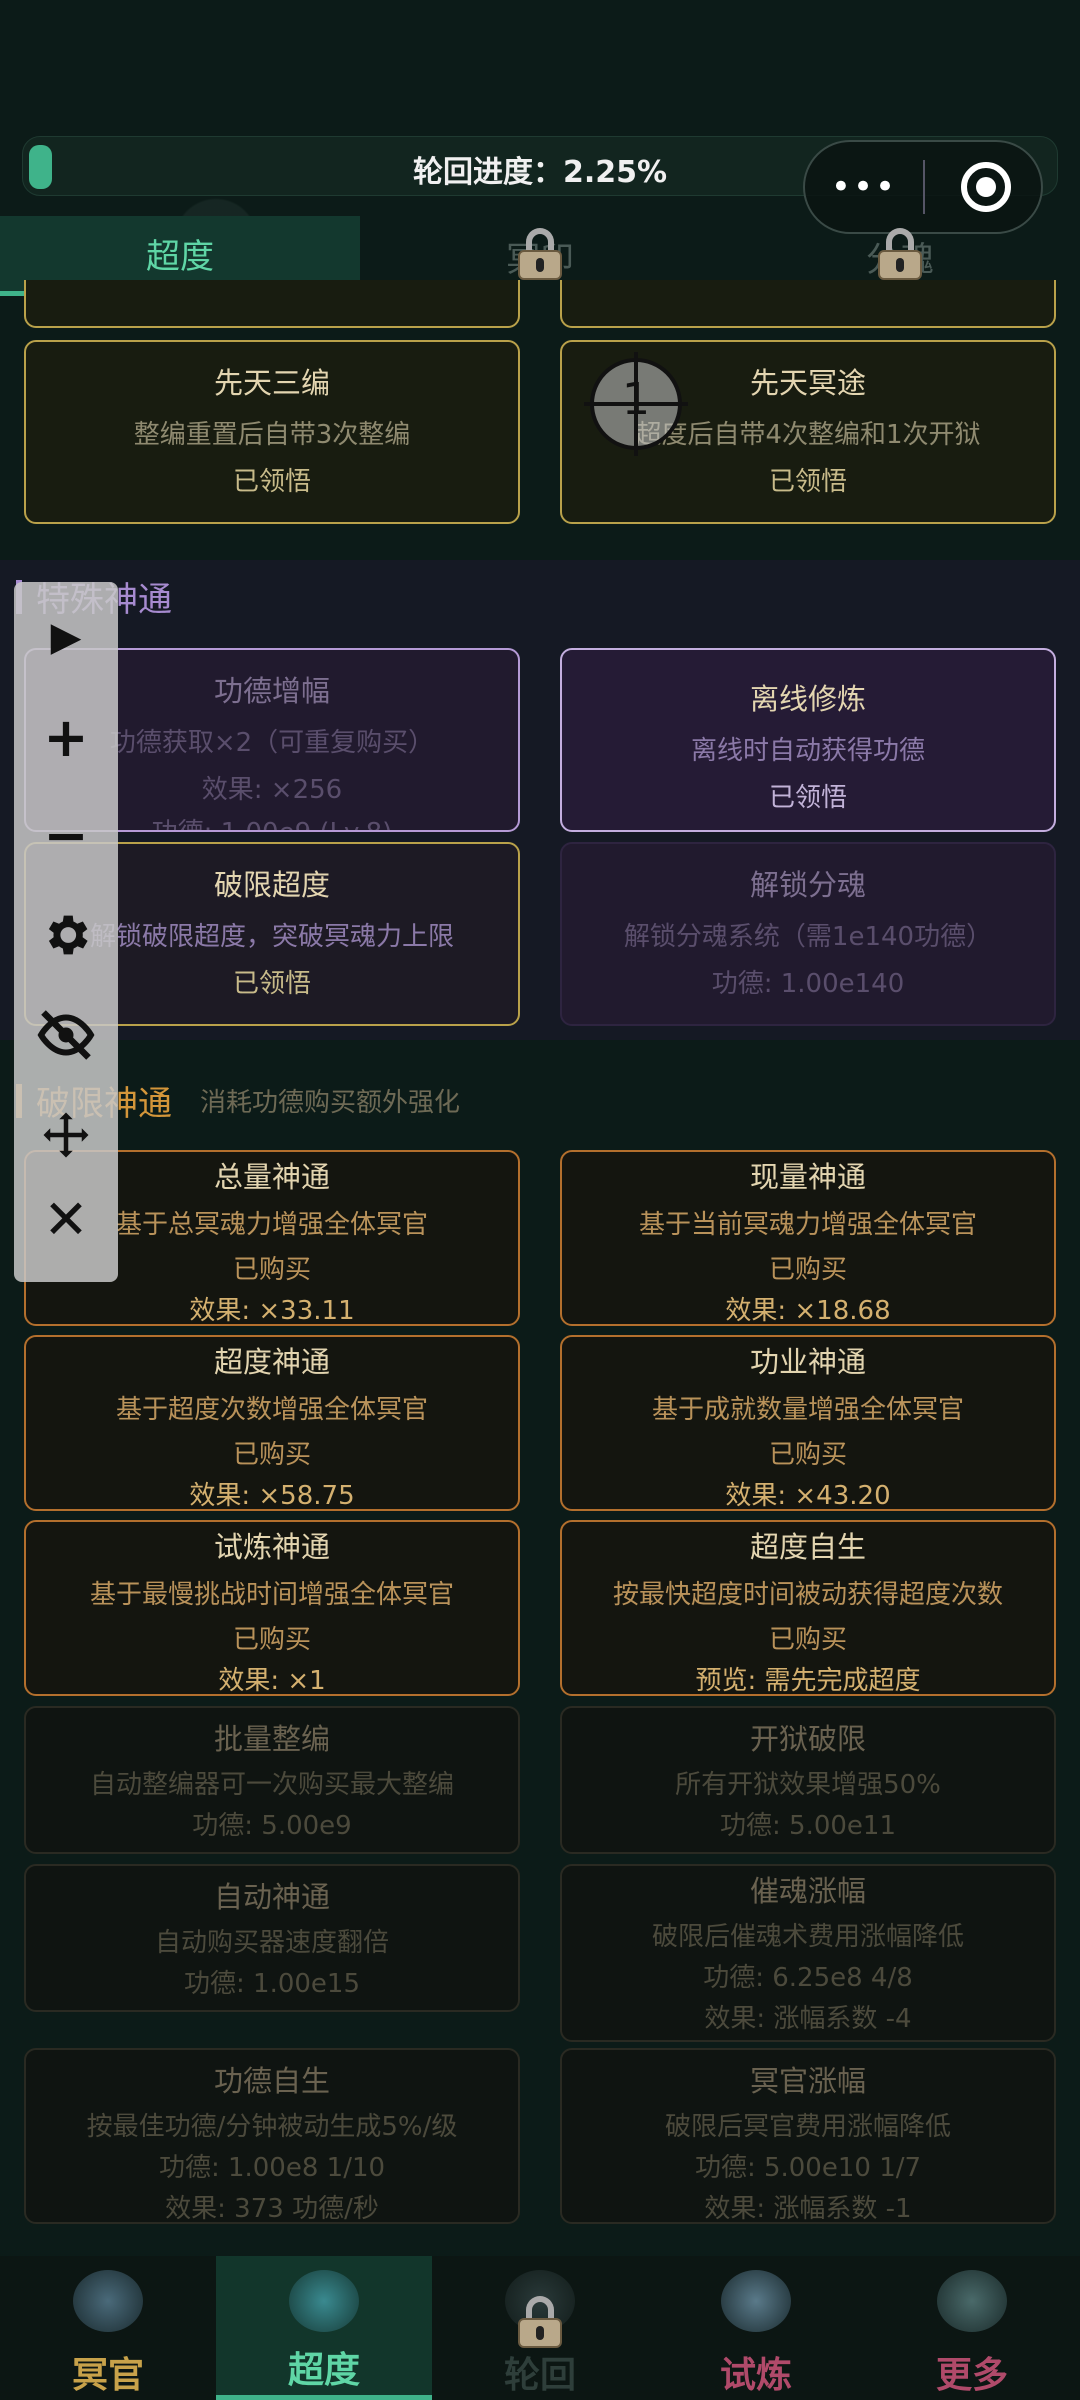  I want to click on nav-label: 试炼, so click(755, 2375).